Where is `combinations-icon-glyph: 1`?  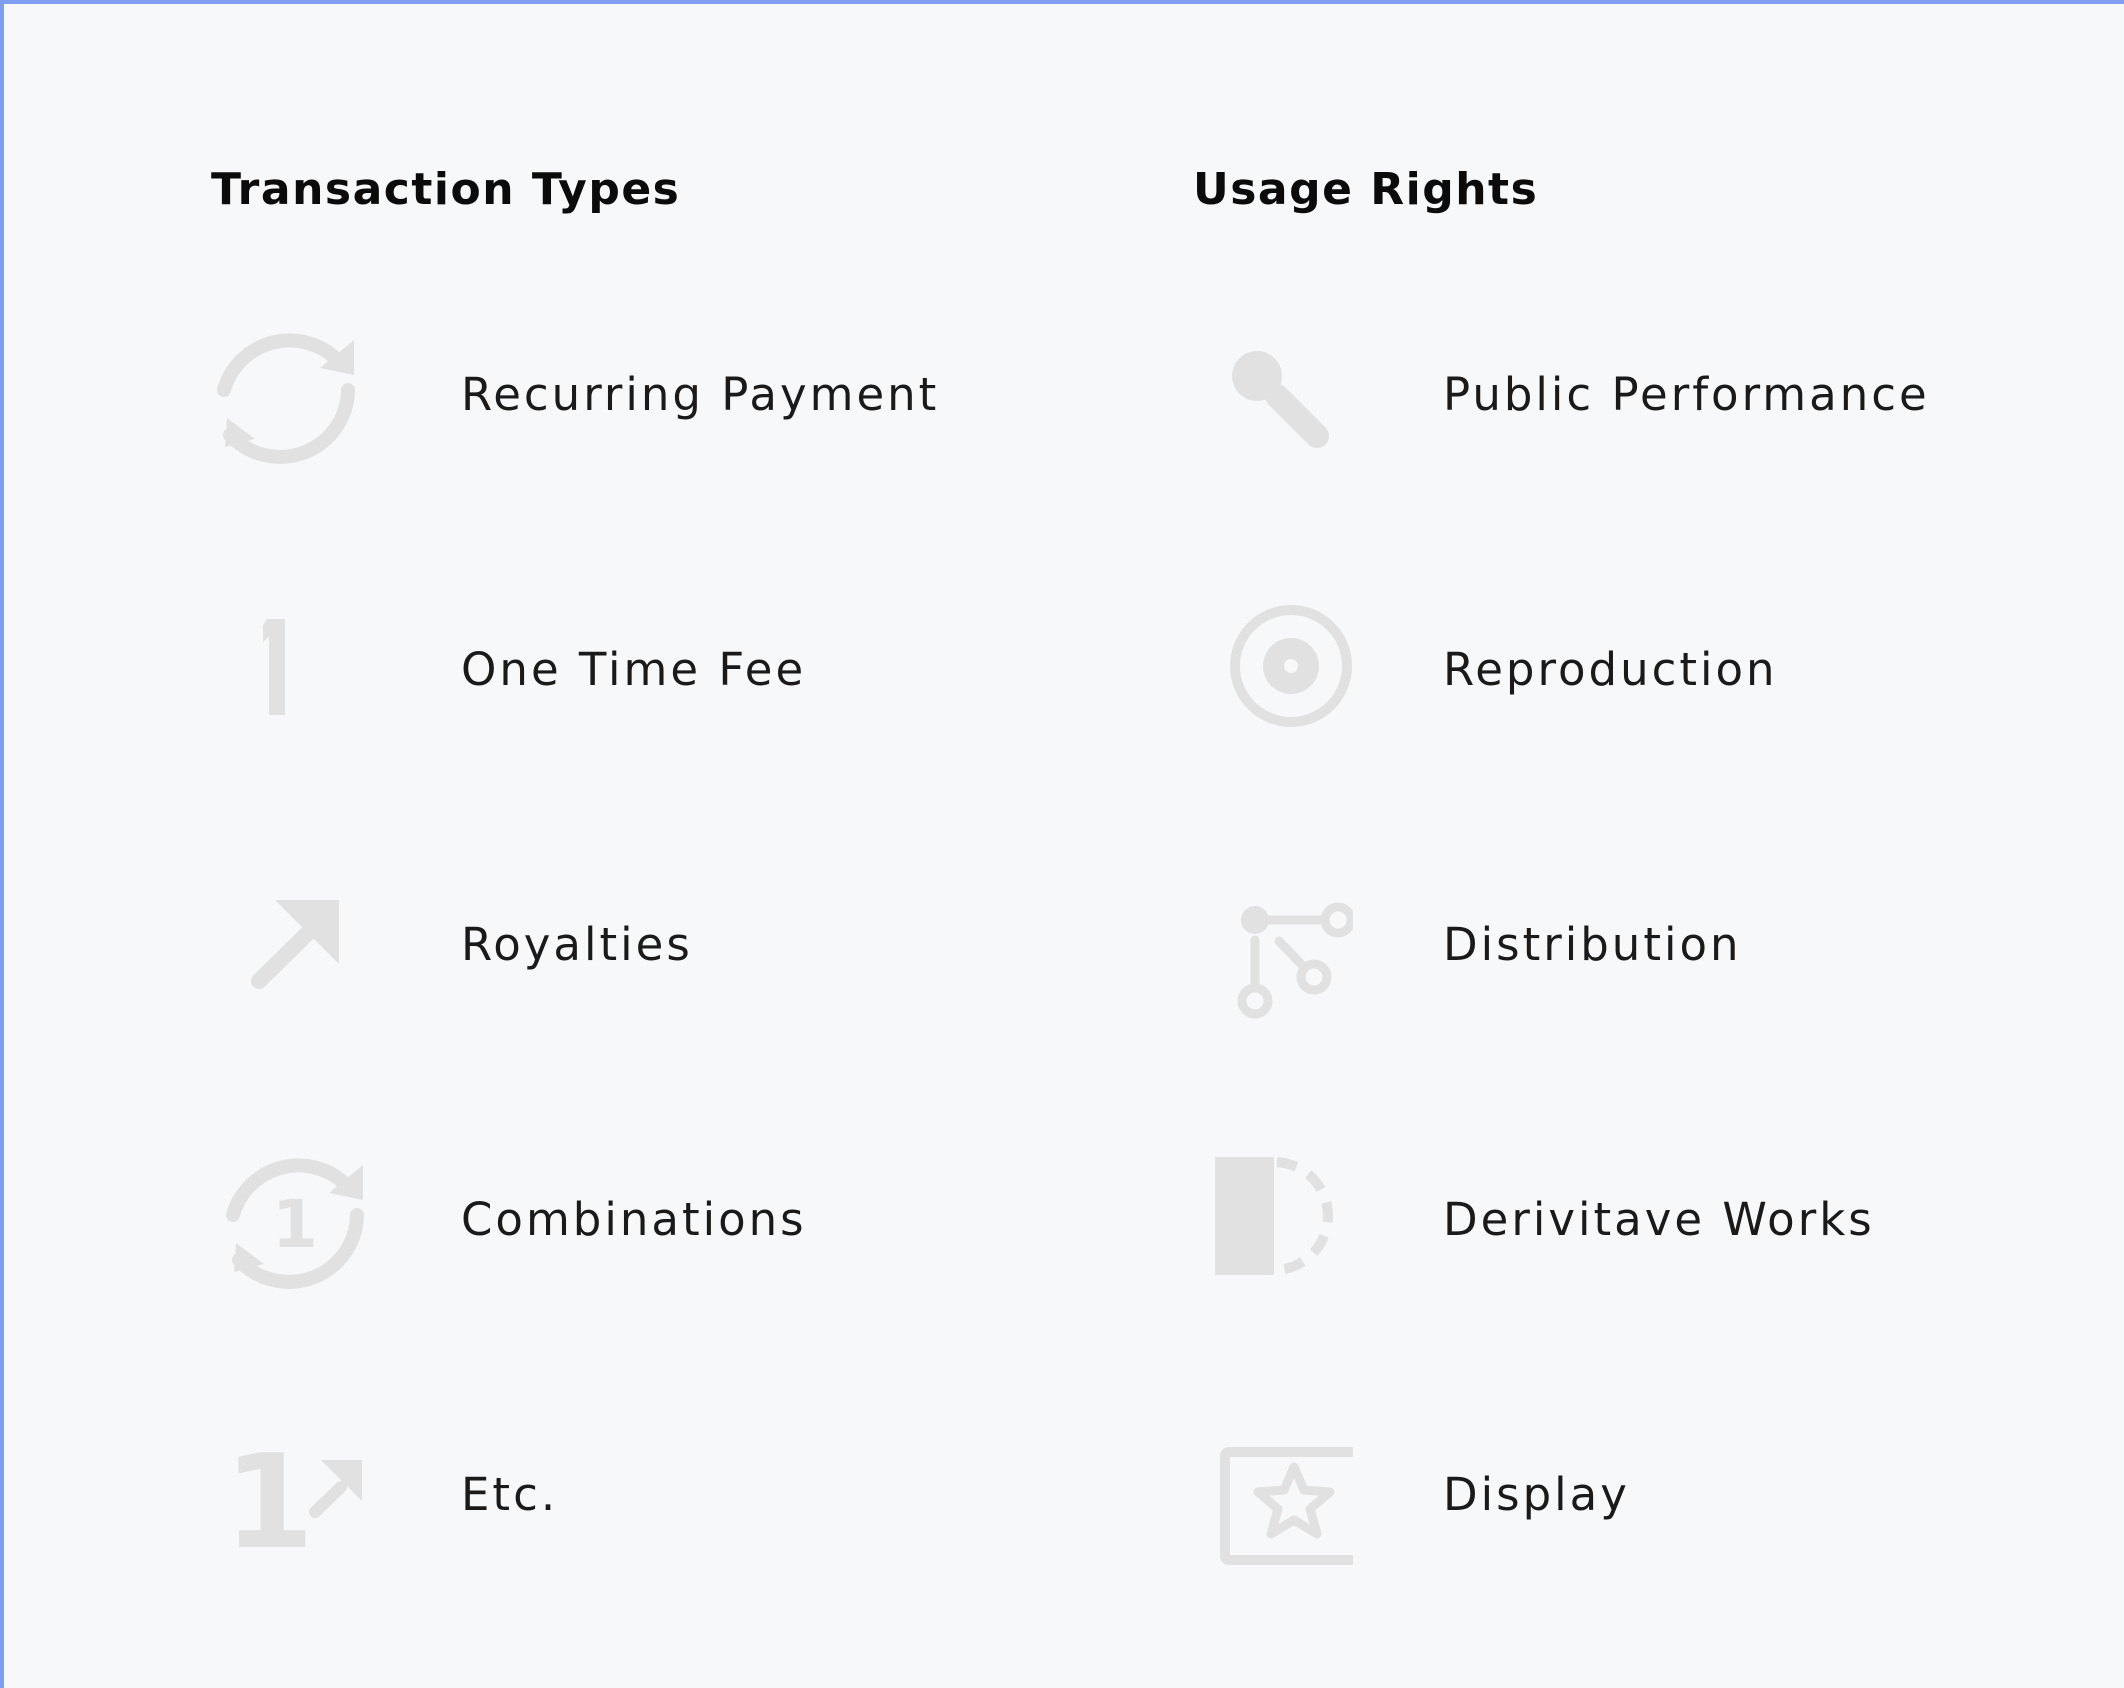
combinations-icon-glyph: 1 is located at coordinates (295, 1224).